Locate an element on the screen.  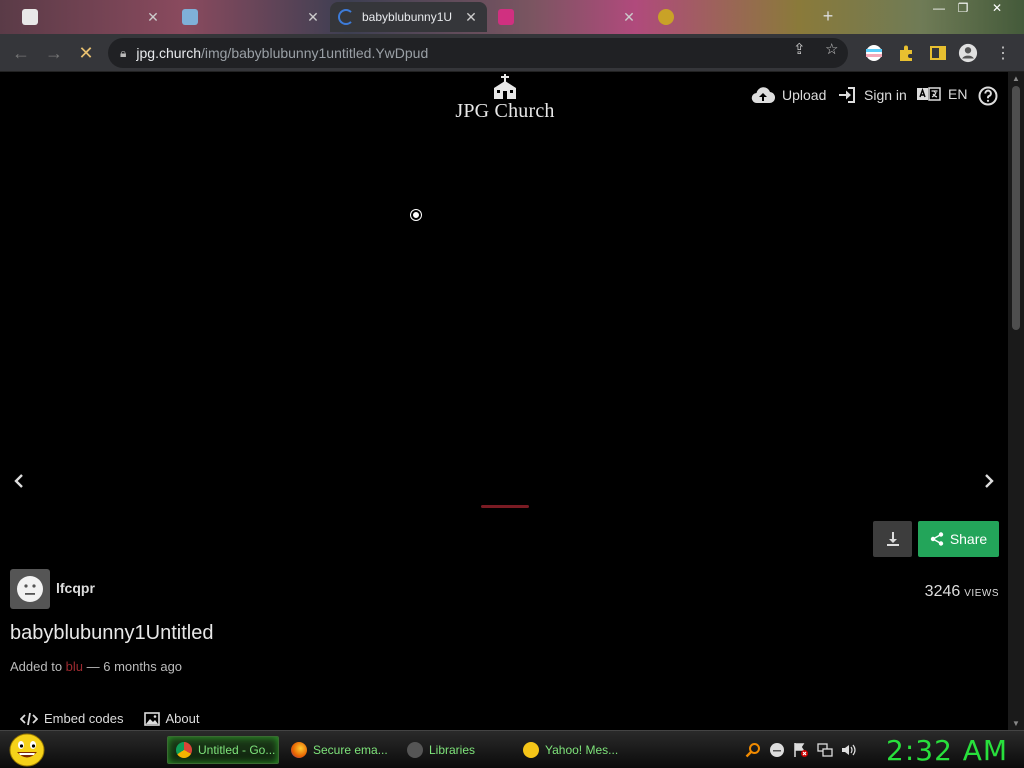
upload-link: Upload is located at coordinates (788, 95).